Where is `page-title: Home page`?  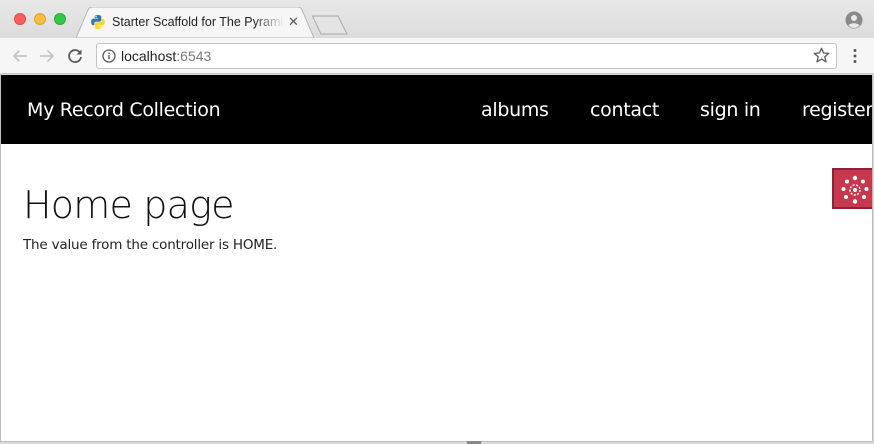 page-title: Home page is located at coordinates (129, 205).